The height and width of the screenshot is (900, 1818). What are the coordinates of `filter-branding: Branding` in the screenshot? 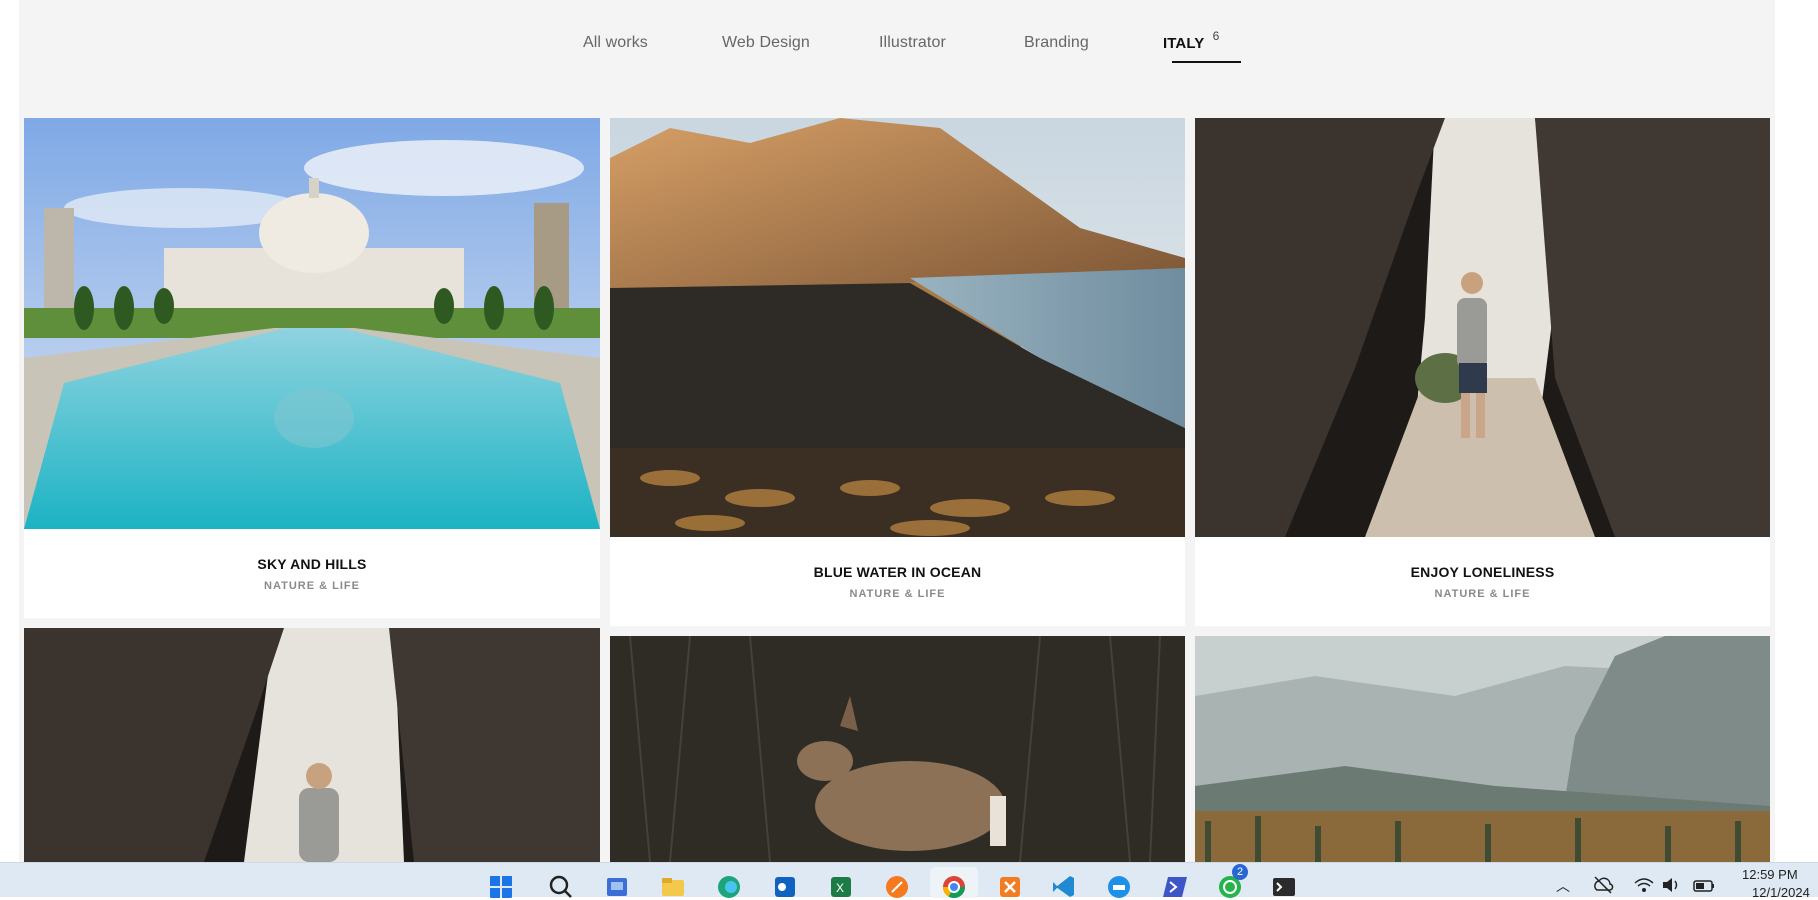 It's located at (1056, 43).